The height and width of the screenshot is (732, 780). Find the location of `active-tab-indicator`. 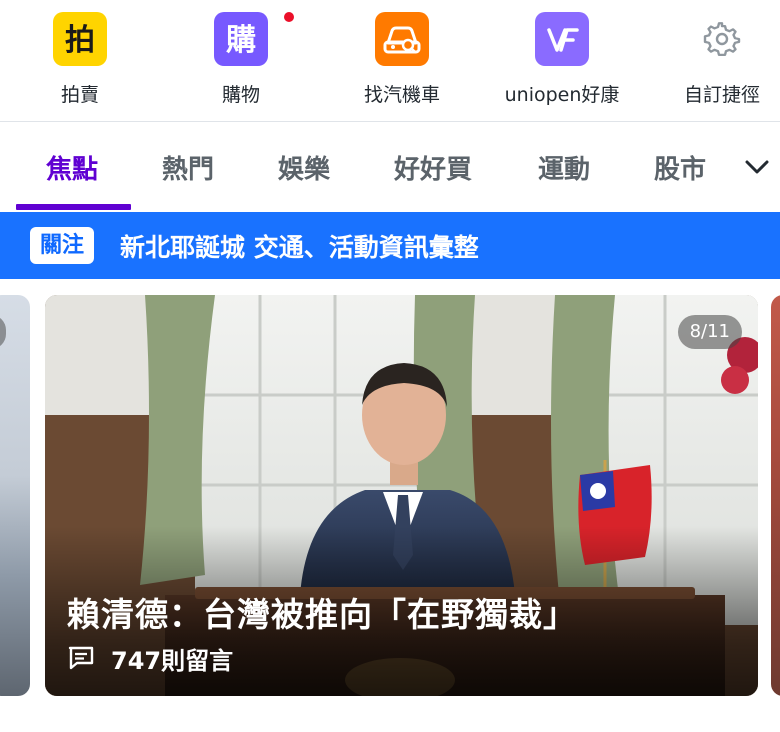

active-tab-indicator is located at coordinates (73, 207).